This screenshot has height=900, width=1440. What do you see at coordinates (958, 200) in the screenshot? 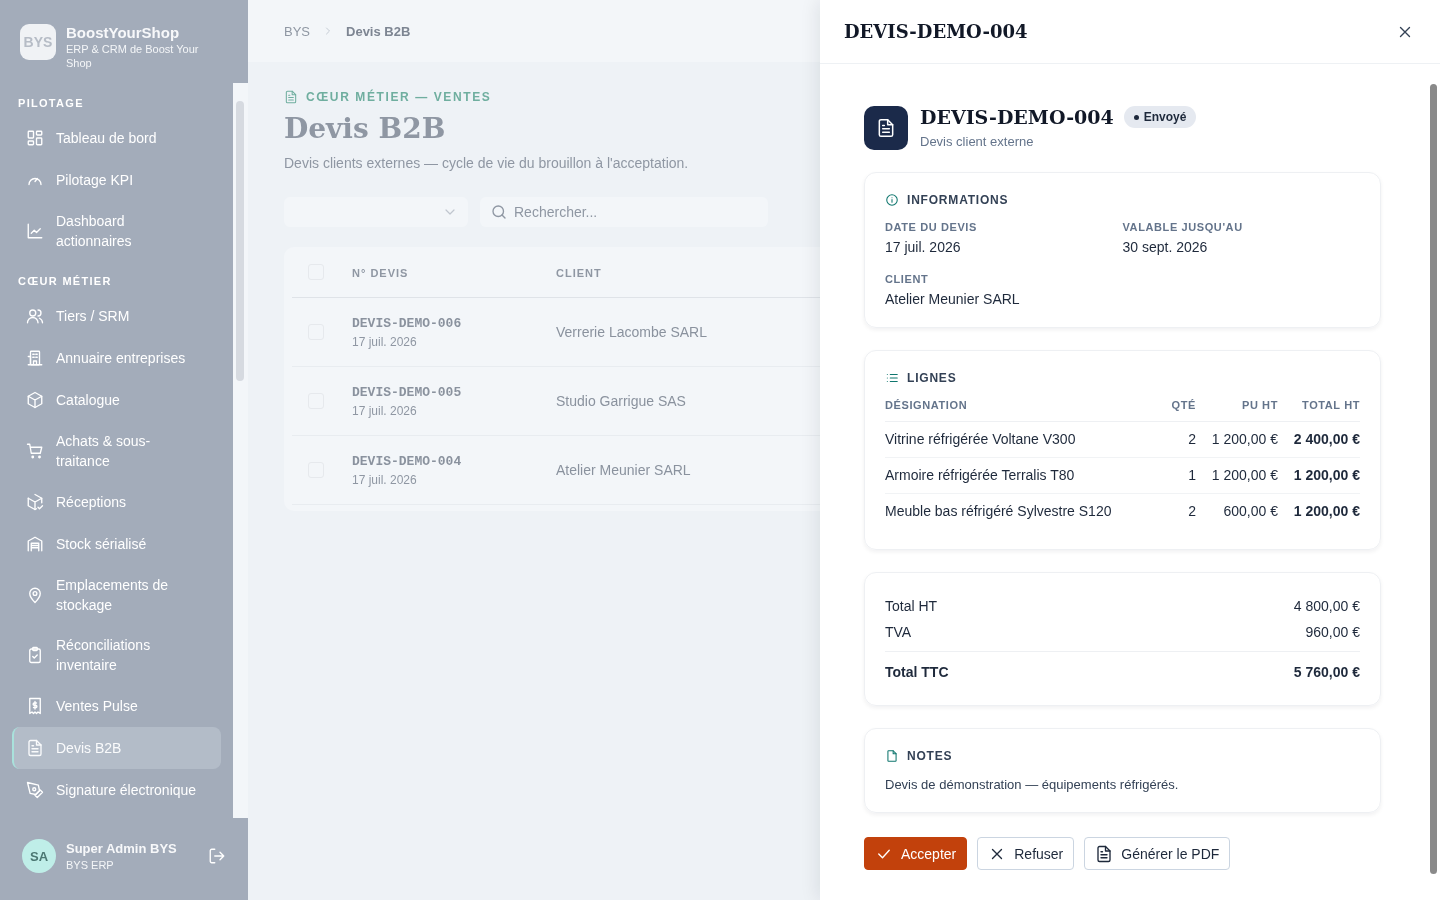
I see `section-title: INFORMATIONS` at bounding box center [958, 200].